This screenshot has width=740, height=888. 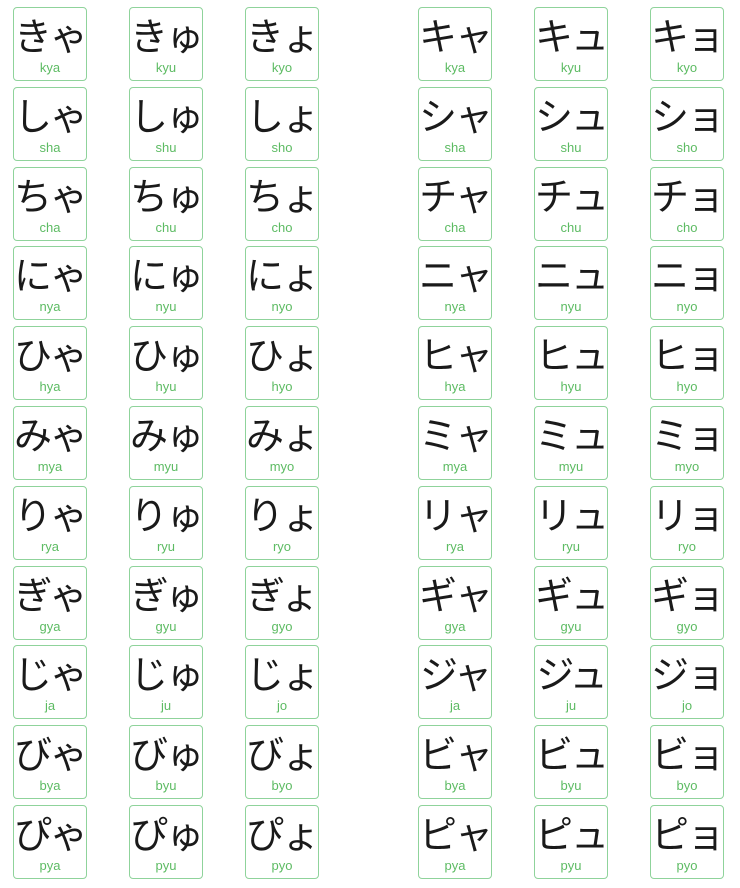 What do you see at coordinates (51, 675) in the screenshot?
I see `hiragana-character: じゃ` at bounding box center [51, 675].